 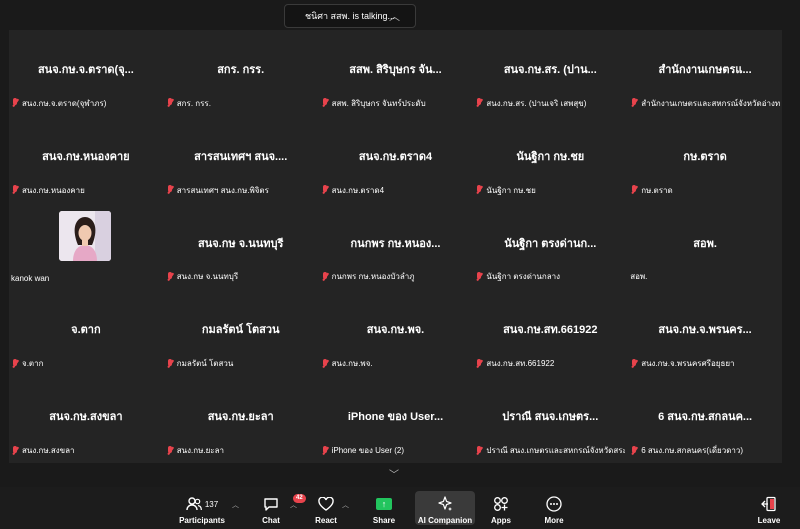 What do you see at coordinates (86, 156) in the screenshot?
I see `participant-display-name: สนจ.กษ.หนองคาย` at bounding box center [86, 156].